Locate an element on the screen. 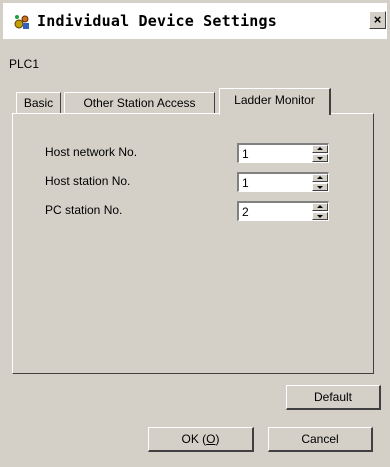  host-network-value: 1 is located at coordinates (245, 154).